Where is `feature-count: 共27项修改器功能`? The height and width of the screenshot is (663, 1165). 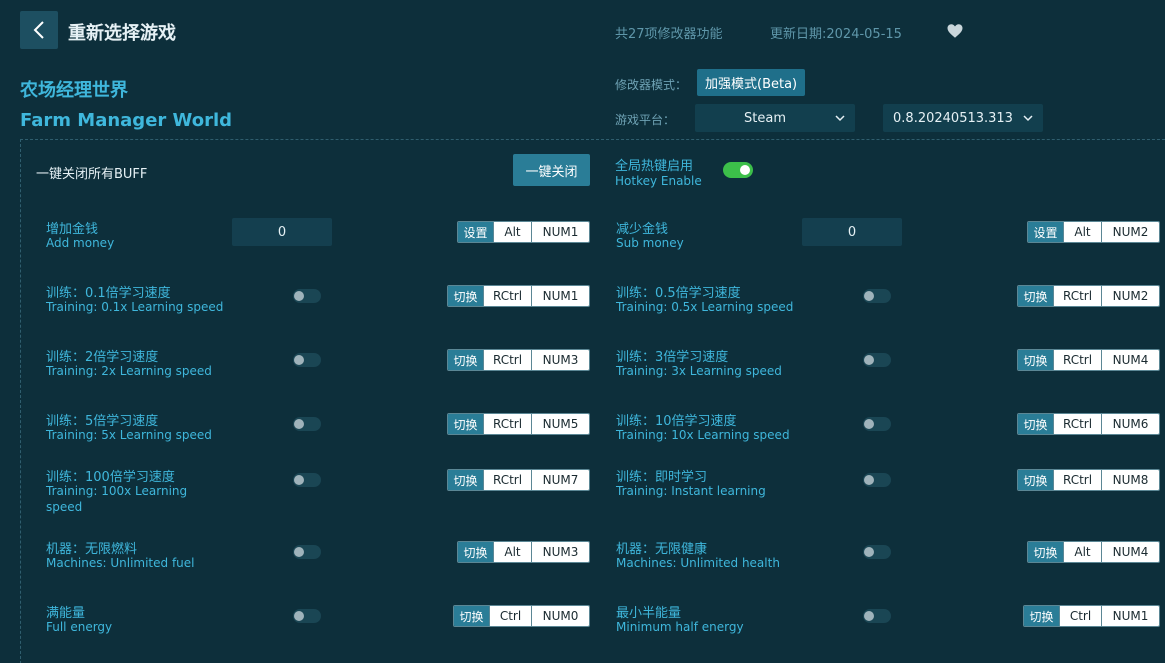 feature-count: 共27项修改器功能 is located at coordinates (669, 34).